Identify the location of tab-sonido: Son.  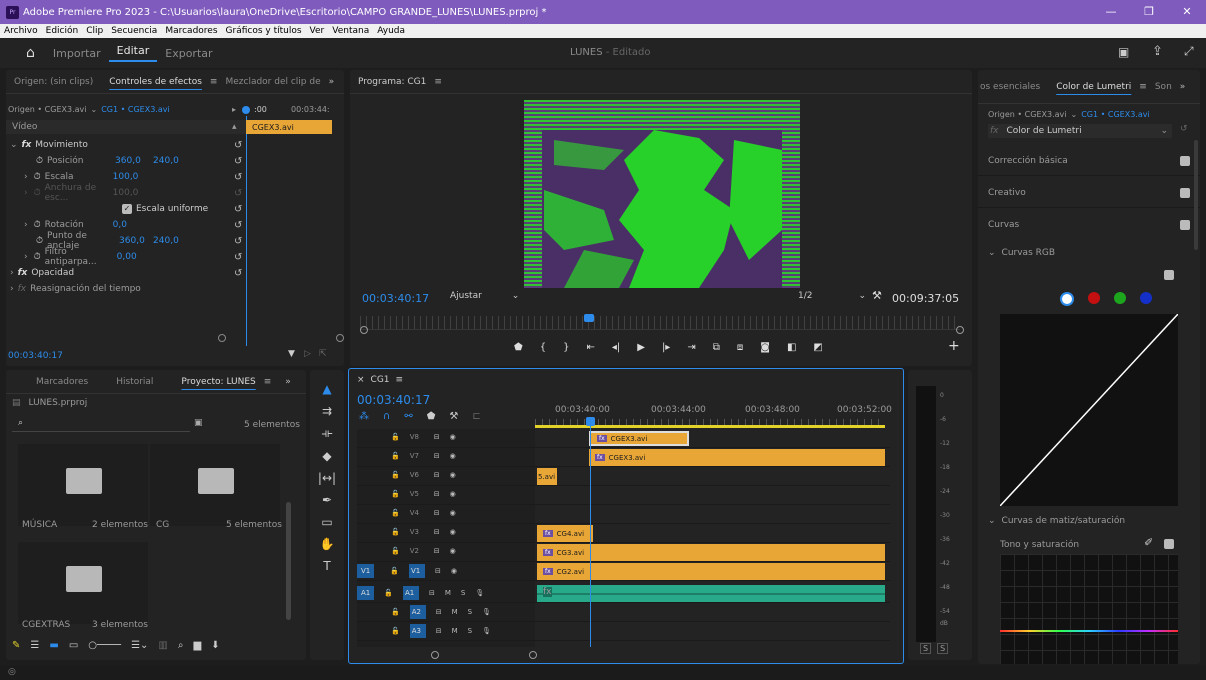
(1163, 87).